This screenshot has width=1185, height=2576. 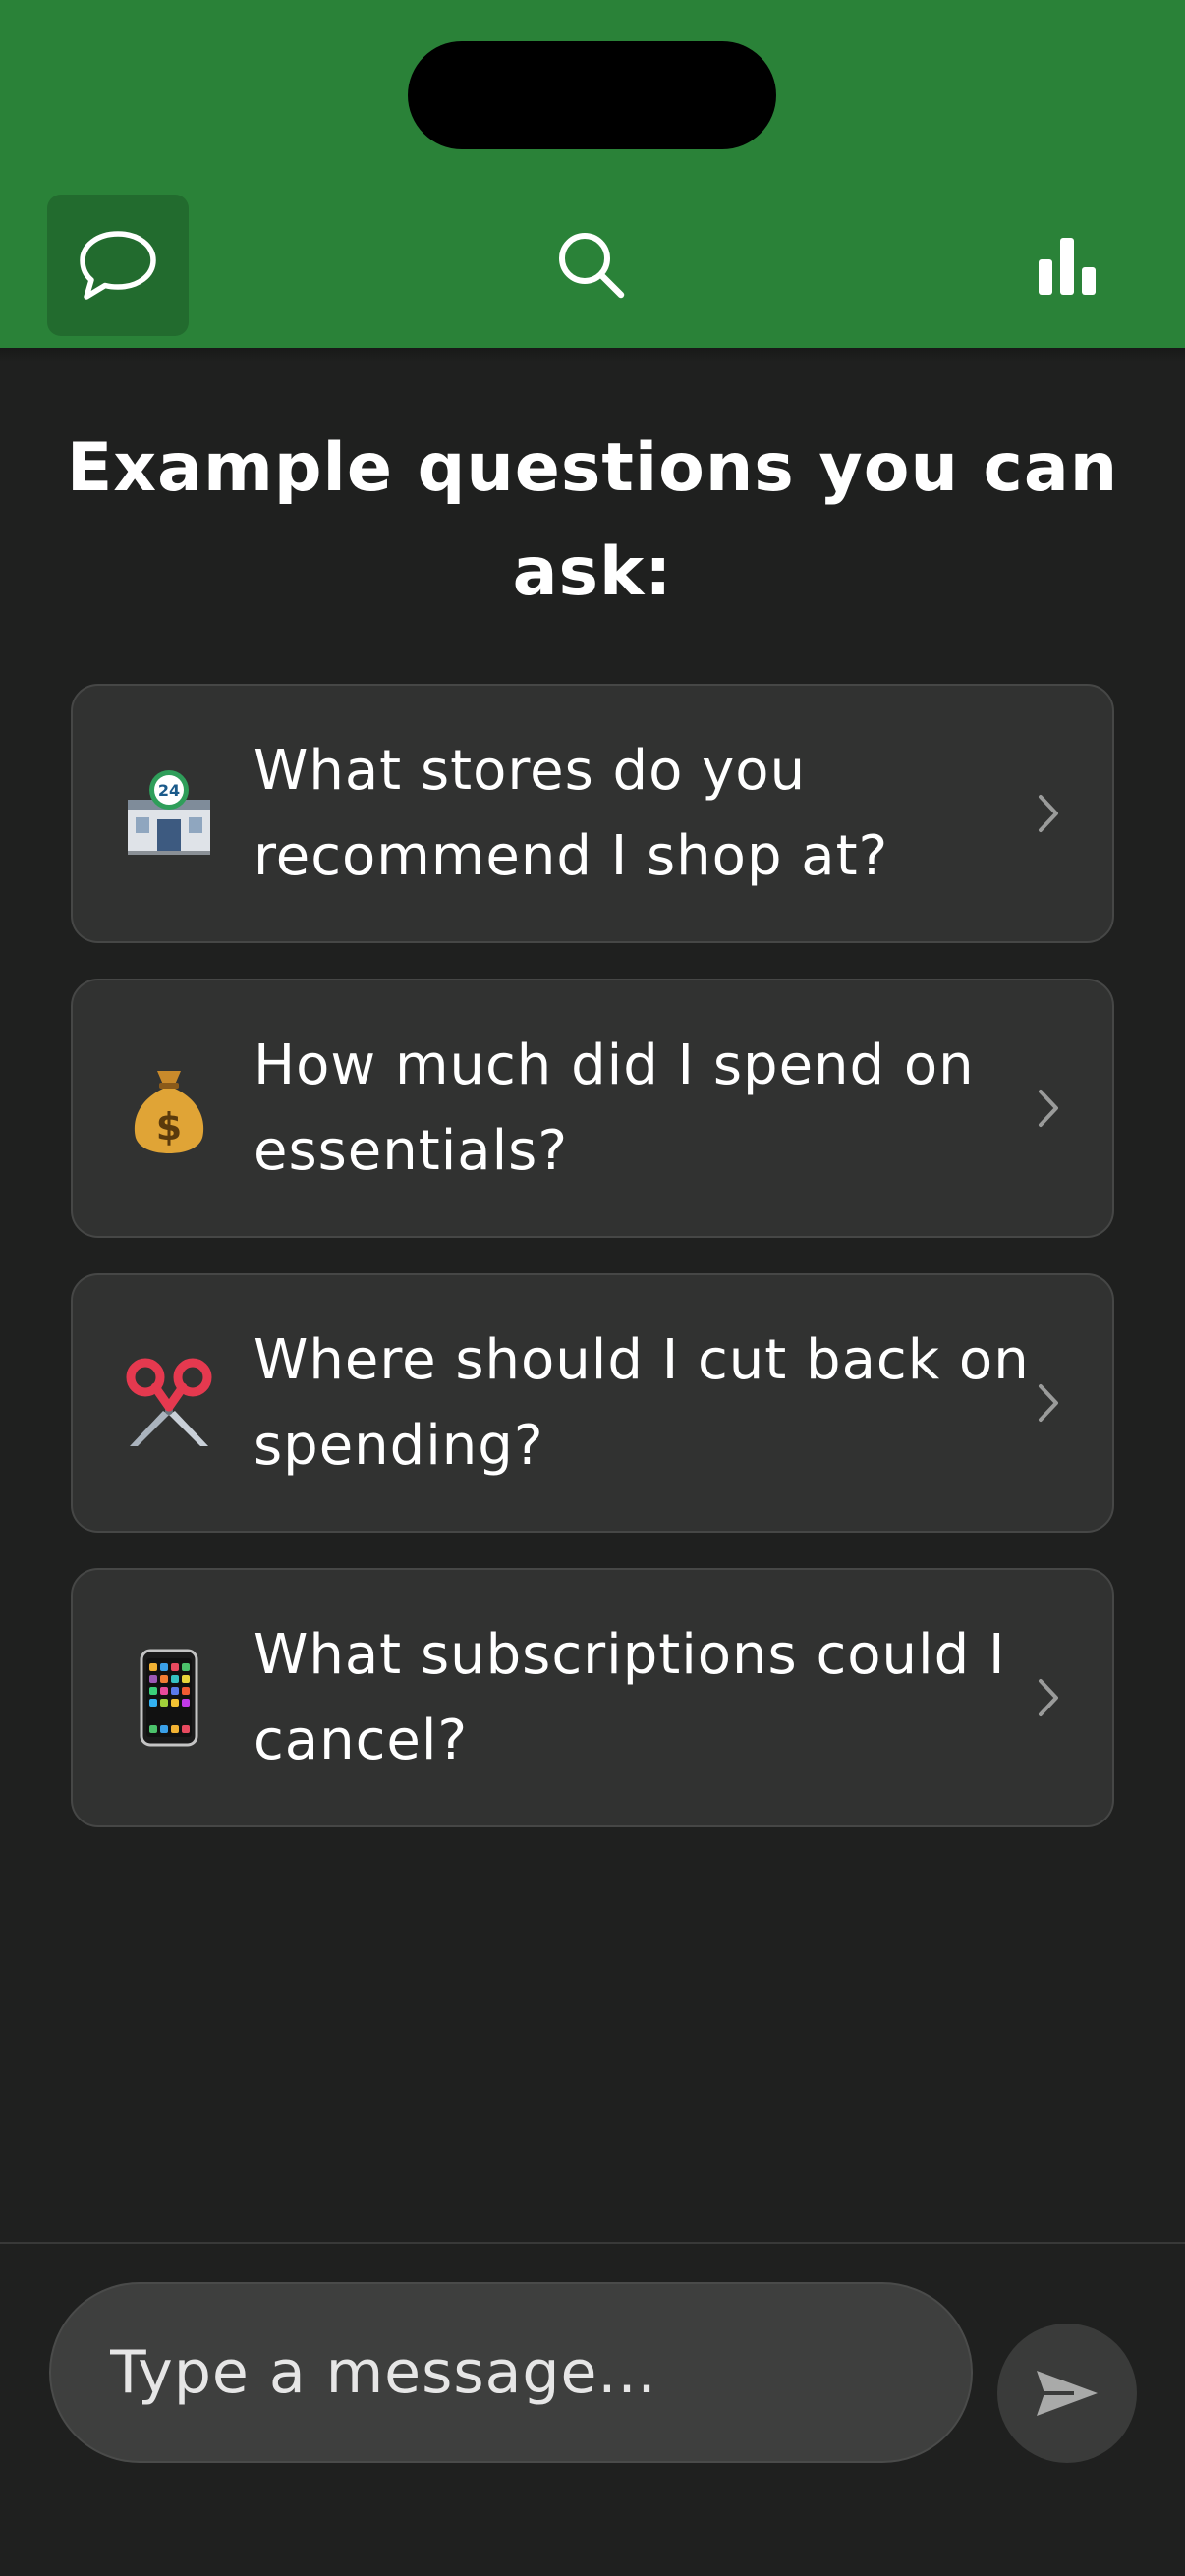 I want to click on top-nav-bar, so click(x=592, y=174).